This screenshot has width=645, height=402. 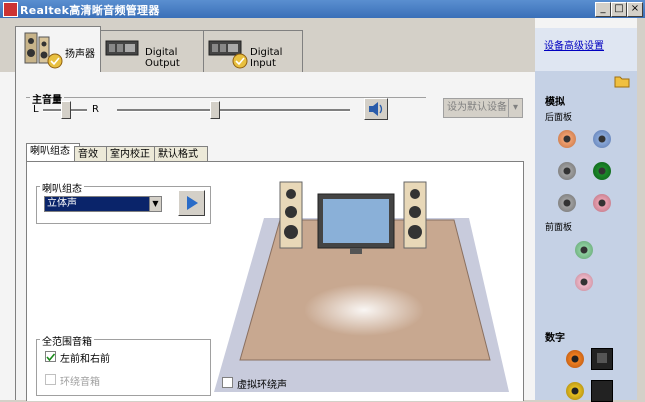 What do you see at coordinates (233, 110) in the screenshot?
I see `volume-slider-track` at bounding box center [233, 110].